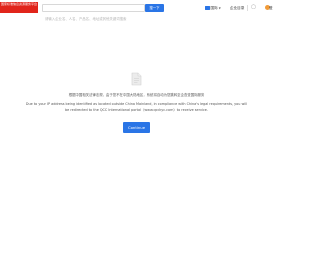 This screenshot has height=268, width=320. Describe the element at coordinates (207, 8) in the screenshot. I see `globe-icon` at that location.